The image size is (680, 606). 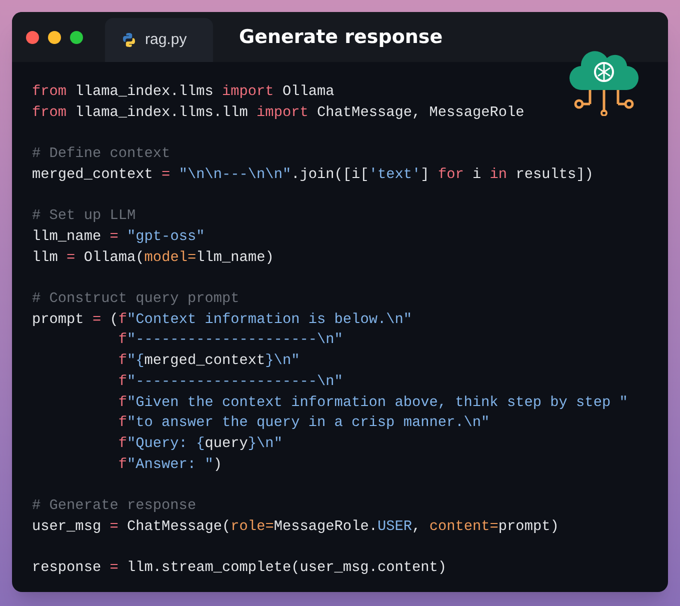 I want to click on code-line: merged_context = "\n\n---\n\n".join([i['text'] for i in results]), so click(x=313, y=175).